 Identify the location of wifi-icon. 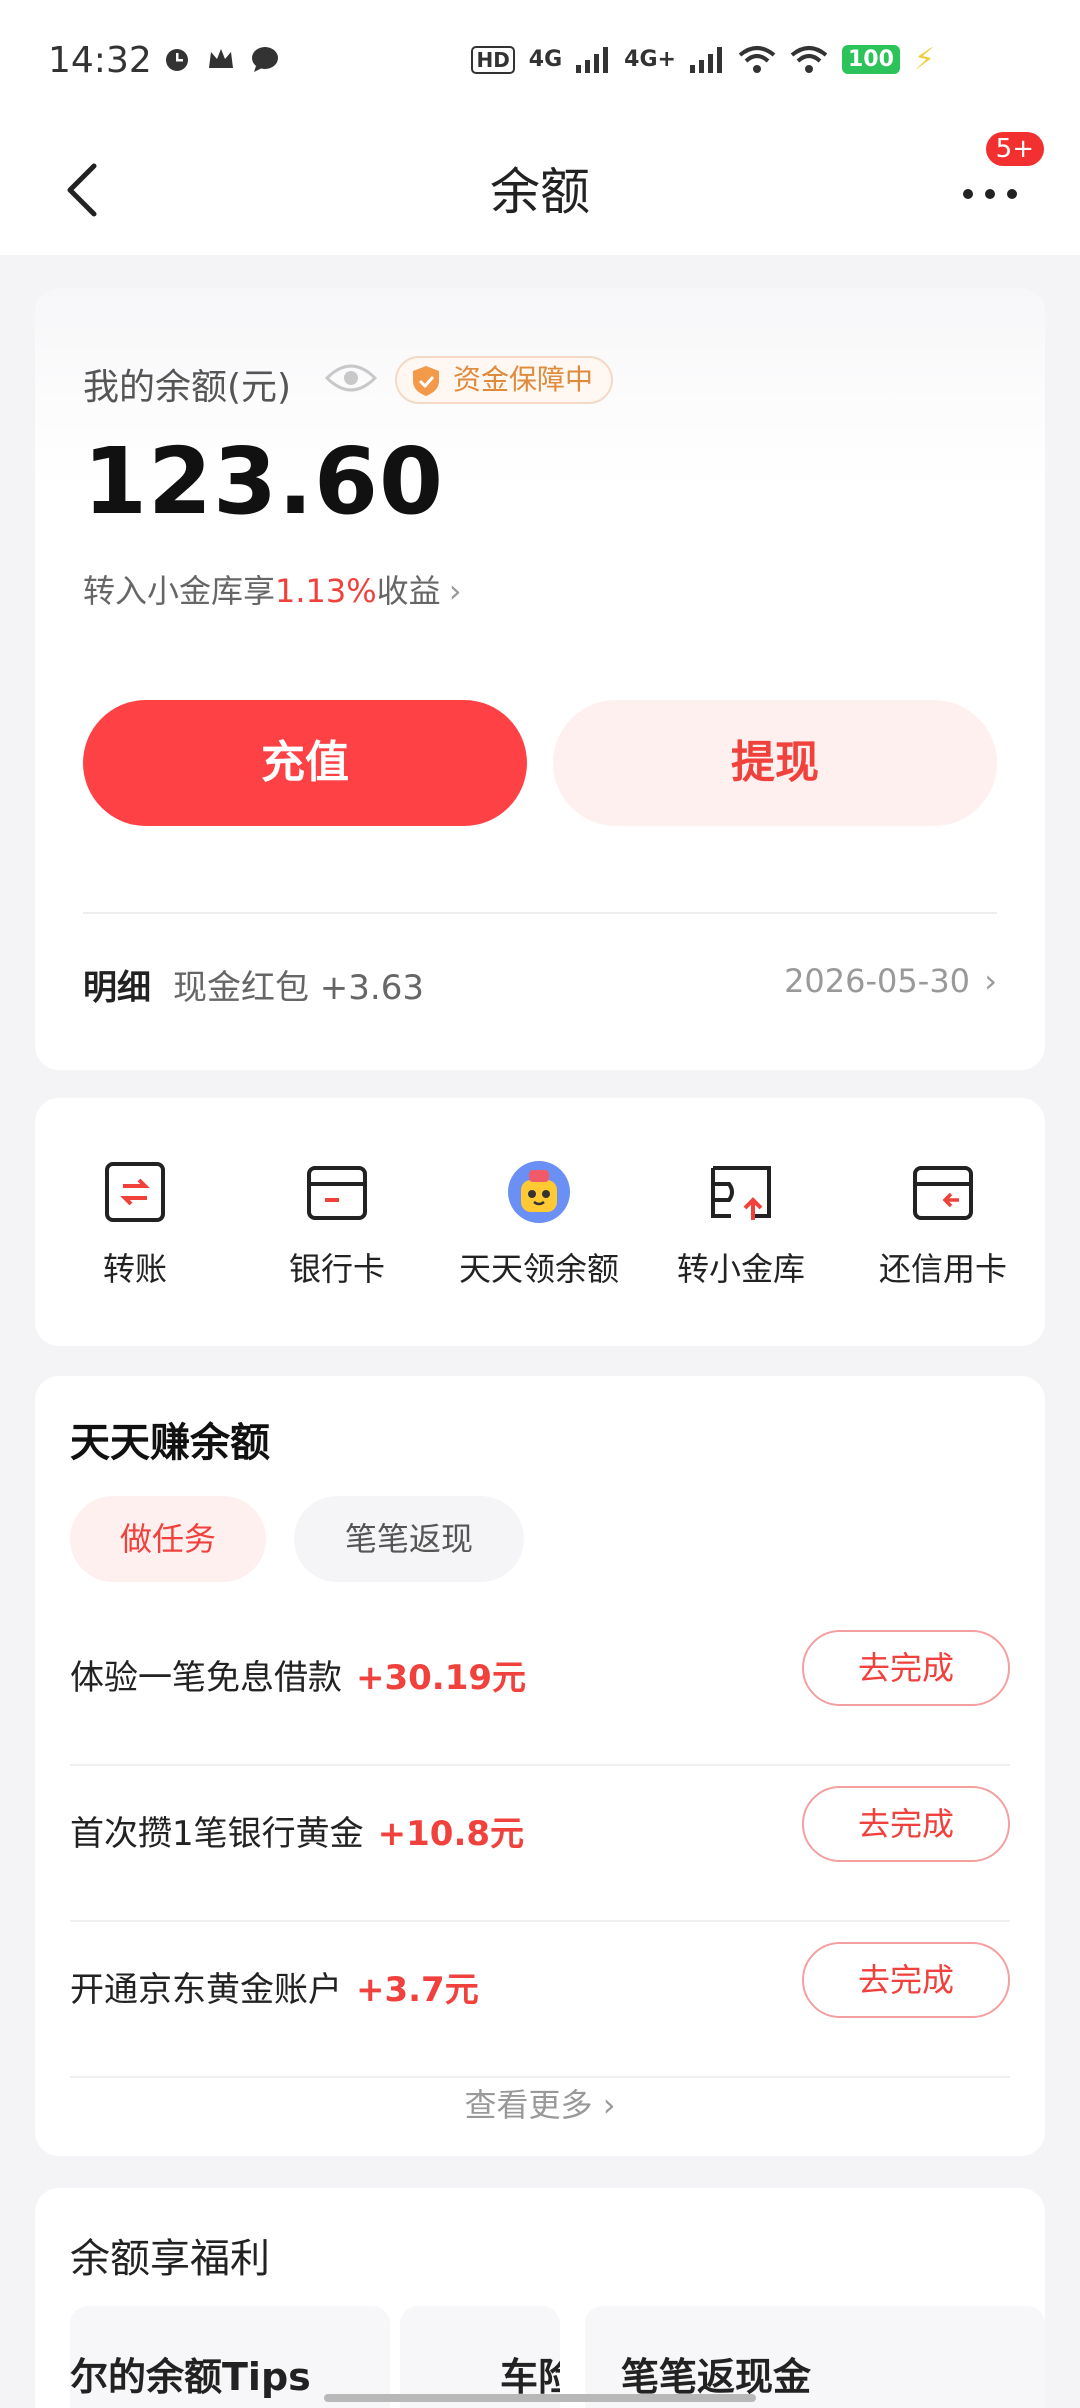
(757, 59).